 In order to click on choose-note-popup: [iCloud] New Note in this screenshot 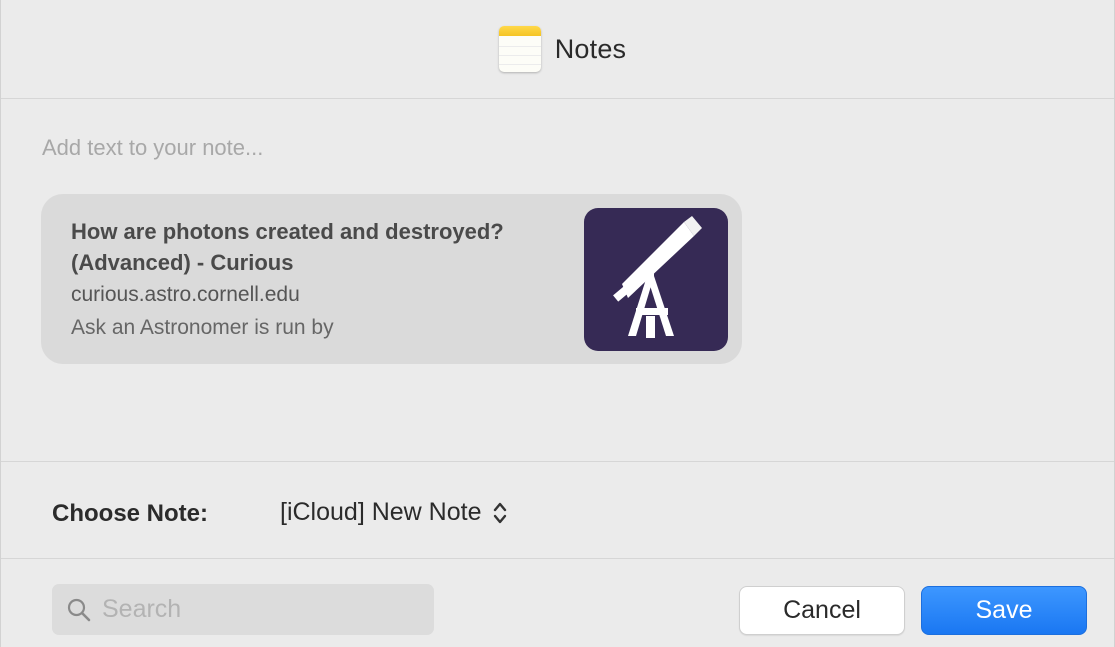, I will do `click(394, 512)`.